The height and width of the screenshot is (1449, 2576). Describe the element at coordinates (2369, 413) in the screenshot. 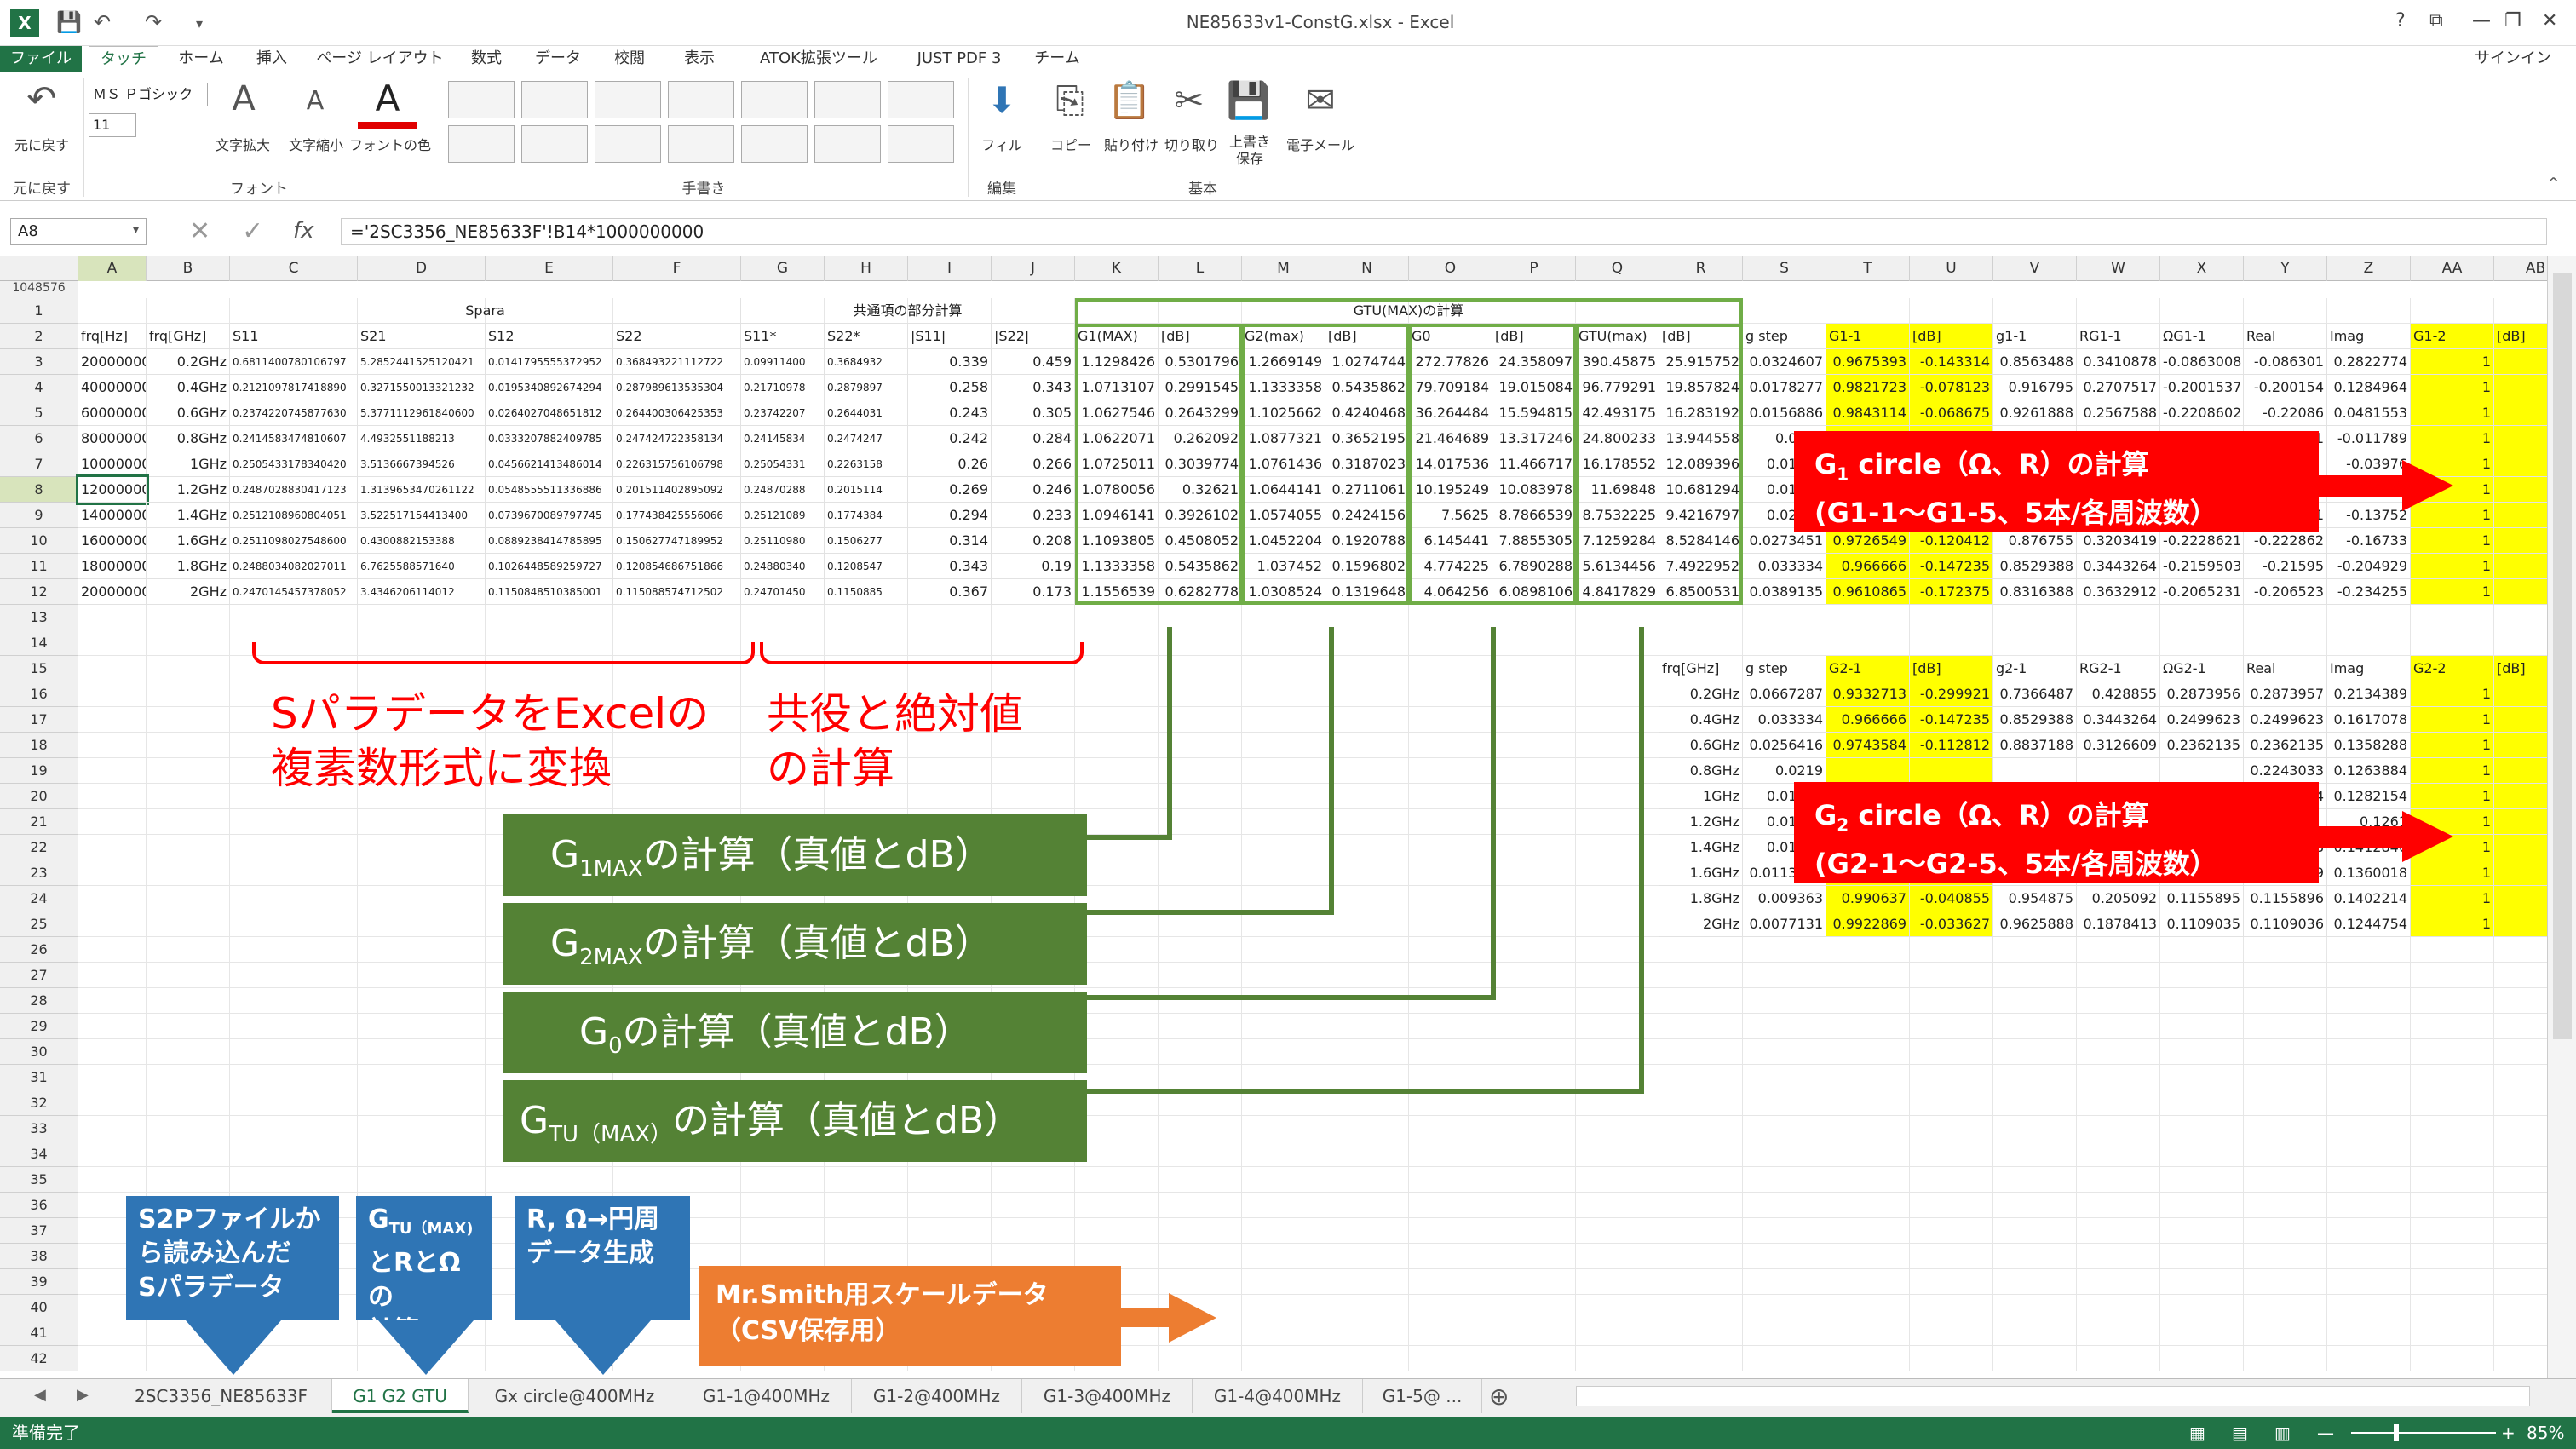

I see `data-cell: 0.0481553` at that location.